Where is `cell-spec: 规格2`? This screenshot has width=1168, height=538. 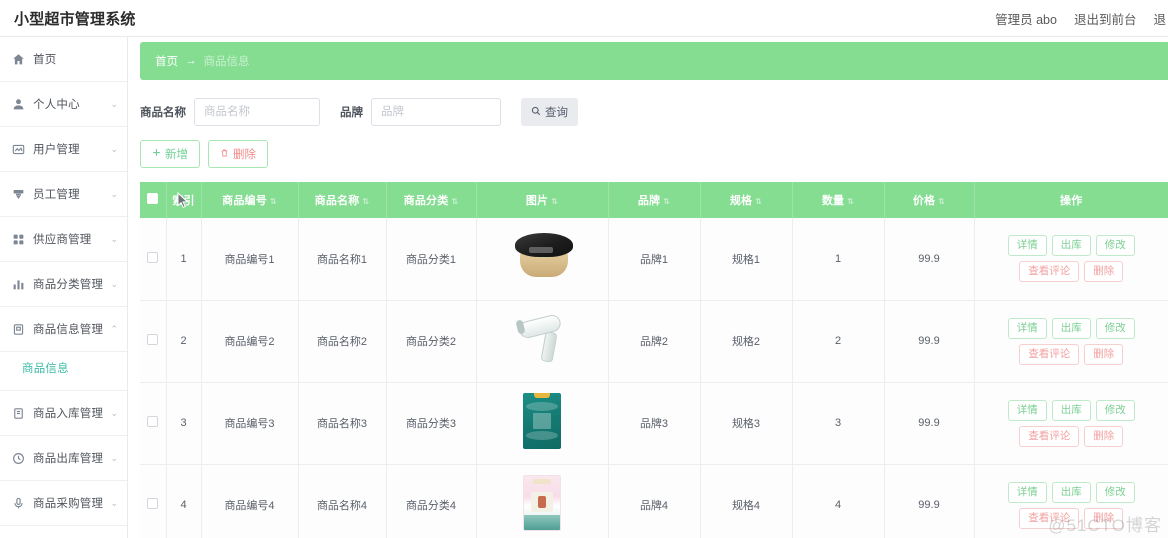 cell-spec: 规格2 is located at coordinates (746, 341).